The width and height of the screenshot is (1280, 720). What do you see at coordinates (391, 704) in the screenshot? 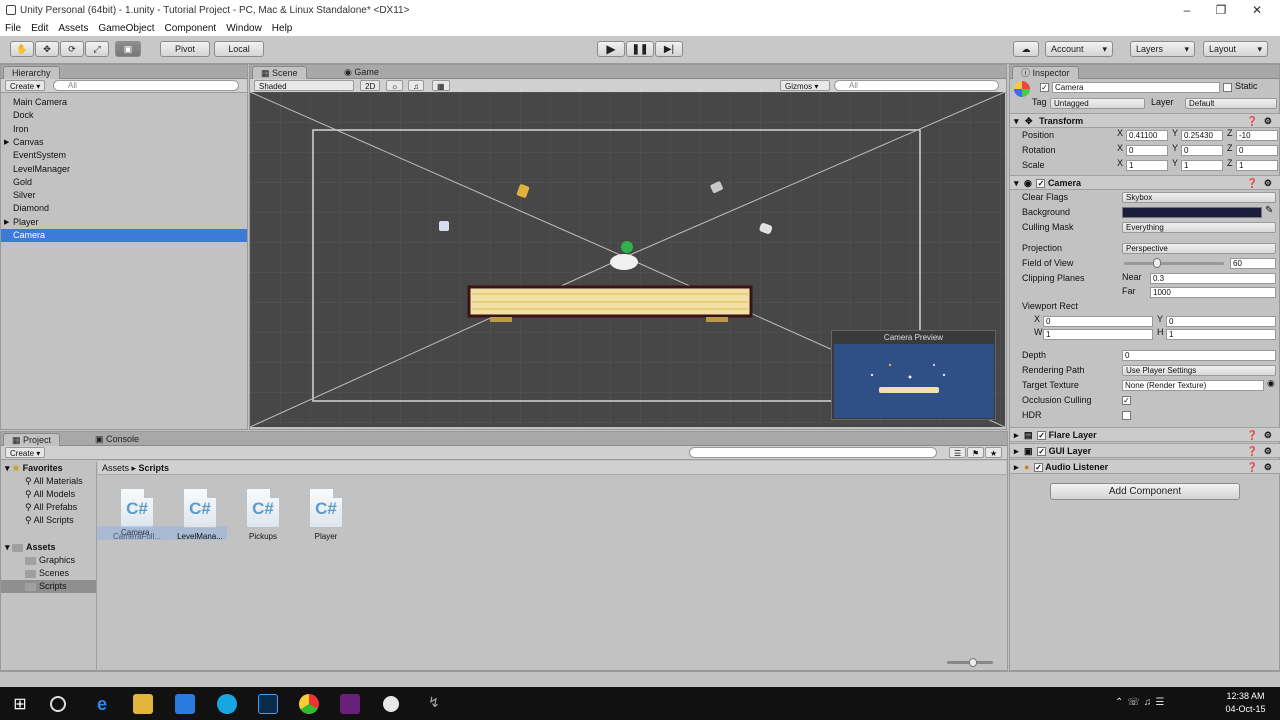
I see `unity-taskbar-icon` at bounding box center [391, 704].